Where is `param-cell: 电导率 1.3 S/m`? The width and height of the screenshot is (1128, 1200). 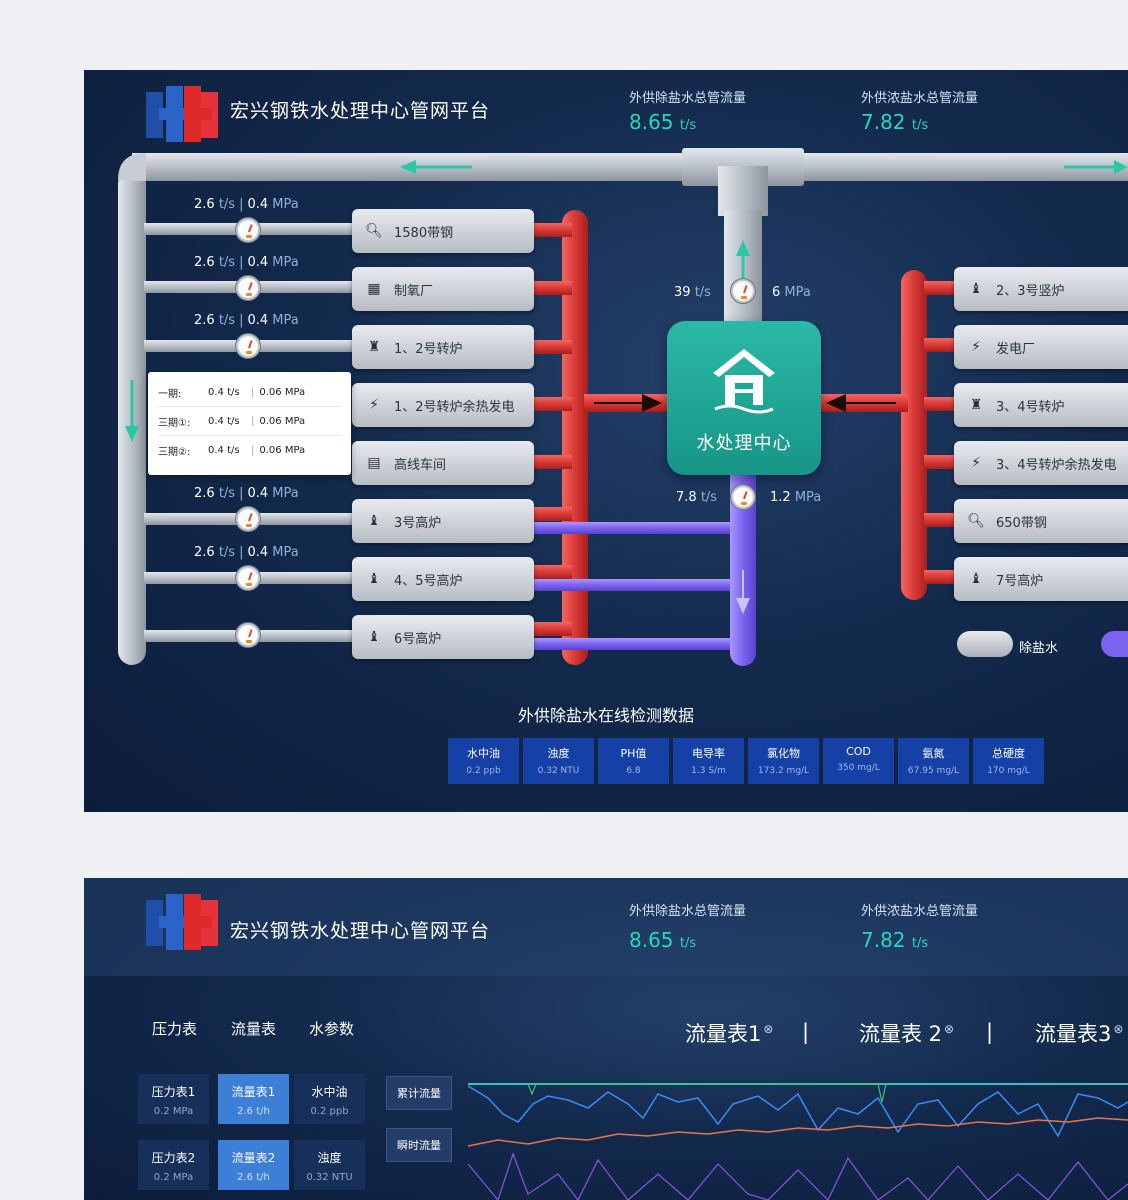 param-cell: 电导率 1.3 S/m is located at coordinates (708, 761).